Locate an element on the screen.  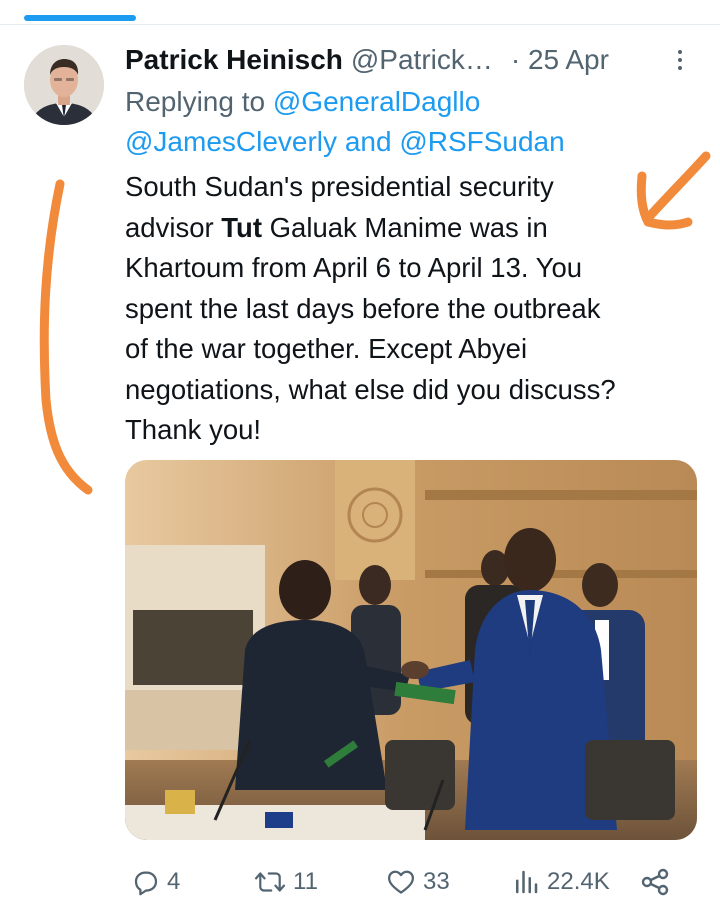
author-name: Patrick Heinisch is located at coordinates (234, 60).